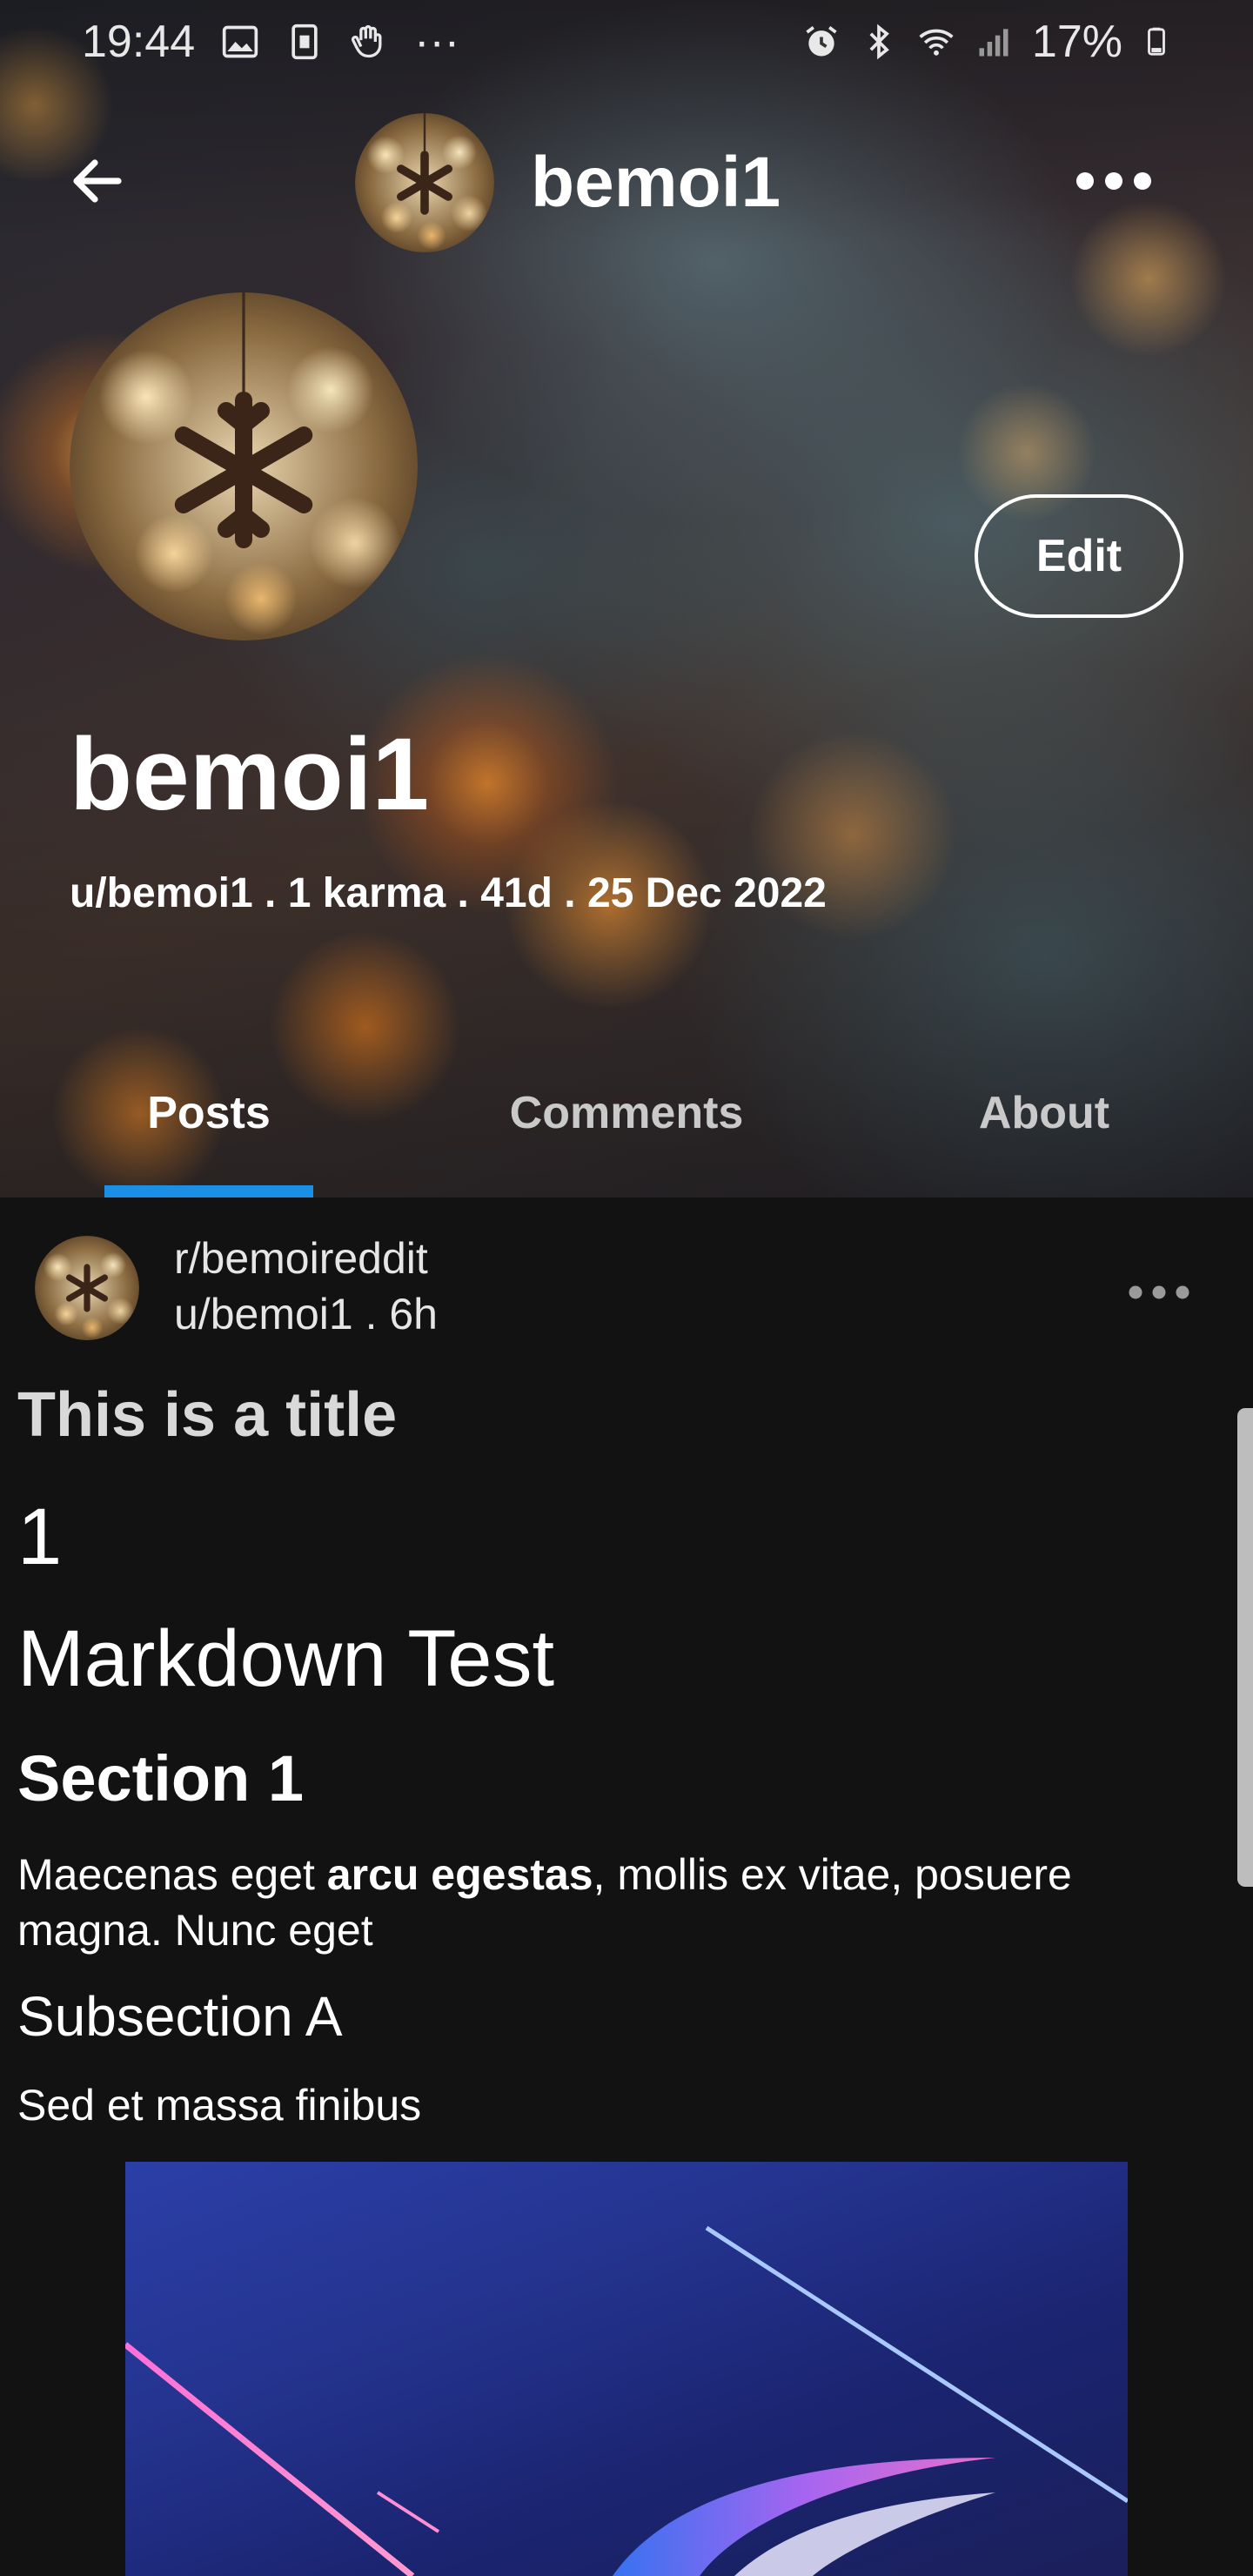 This screenshot has height=2576, width=1253. Describe the element at coordinates (879, 41) in the screenshot. I see `bluetooth-icon` at that location.